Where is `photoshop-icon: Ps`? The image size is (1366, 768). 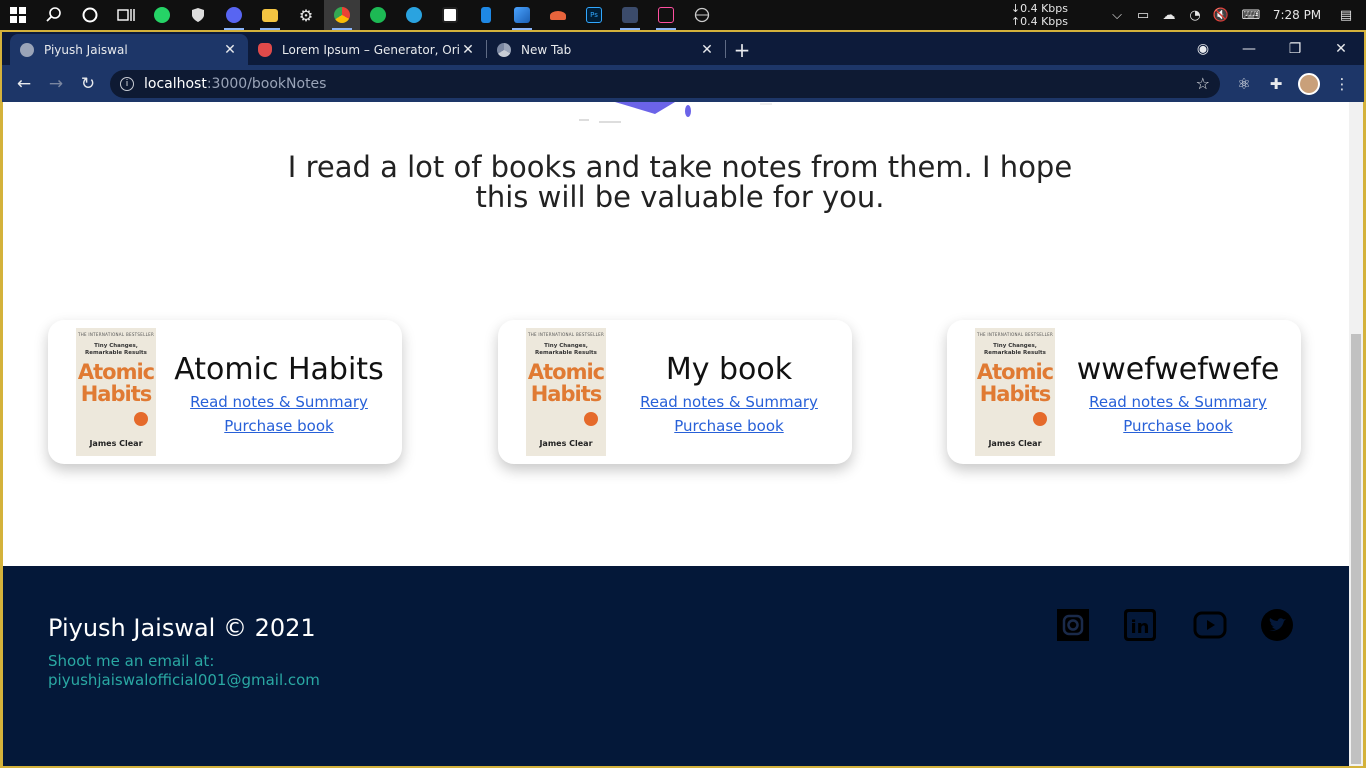
photoshop-icon: Ps is located at coordinates (594, 15).